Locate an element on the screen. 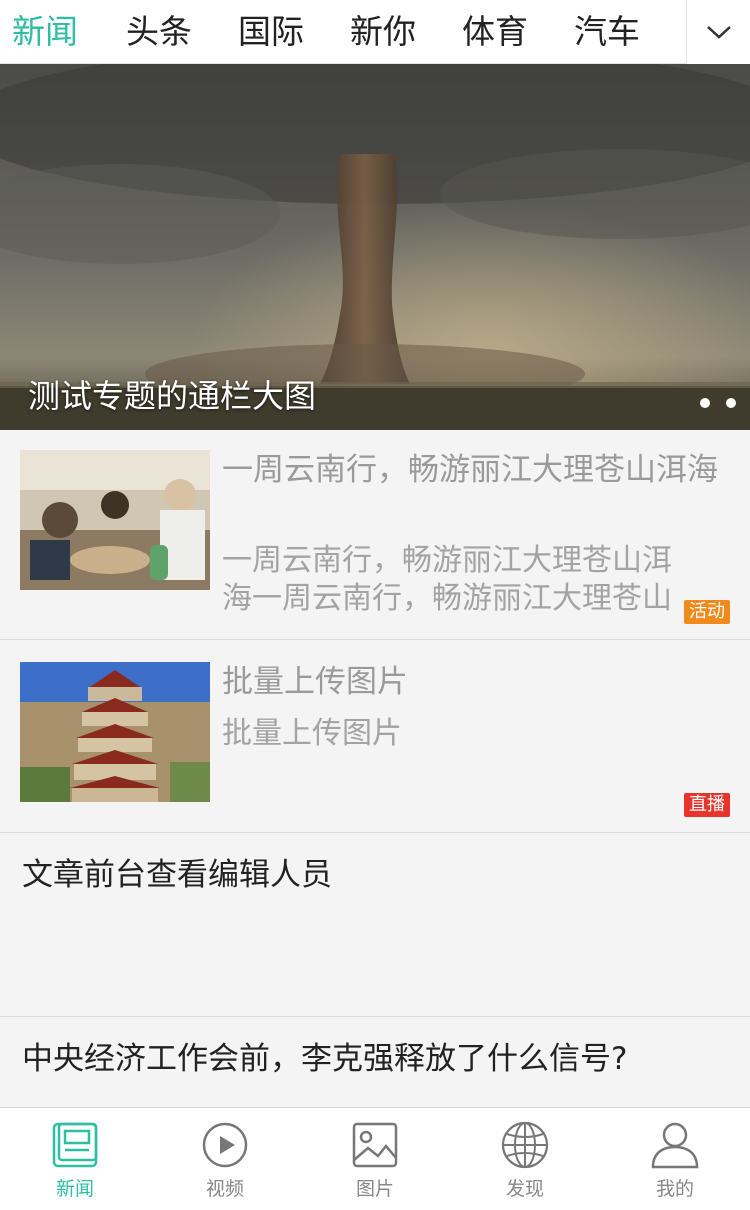  nav-images: 图片 is located at coordinates (375, 1159).